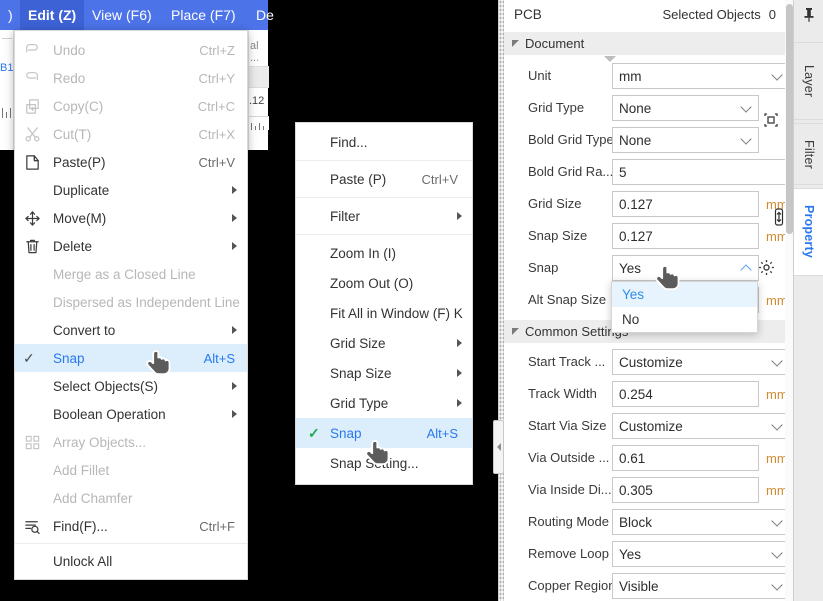 The width and height of the screenshot is (823, 601). What do you see at coordinates (701, 522) in the screenshot?
I see `property-select-routing-mode: Block` at bounding box center [701, 522].